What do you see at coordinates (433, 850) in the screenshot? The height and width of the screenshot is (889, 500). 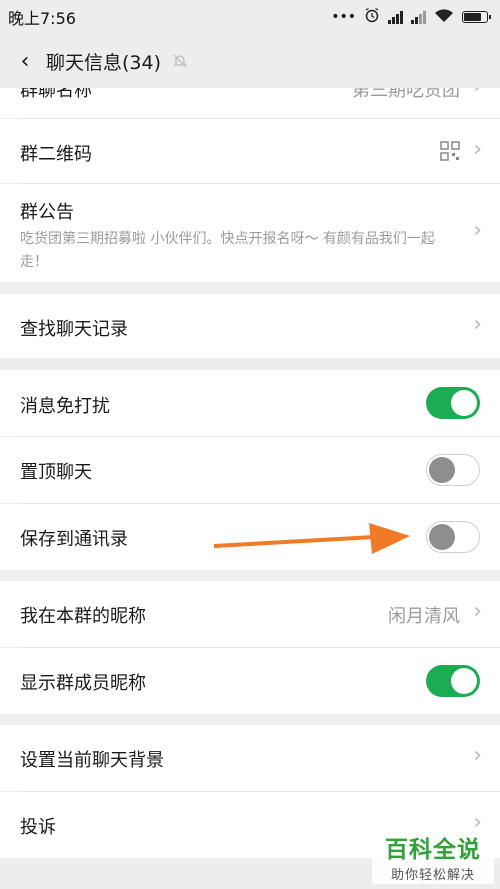 I see `watermark-title: 百科全说` at bounding box center [433, 850].